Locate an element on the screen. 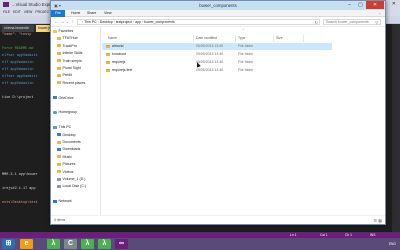 The image size is (400, 250). column-header-row: Name Date modified Type Size is located at coordinates (243, 38).